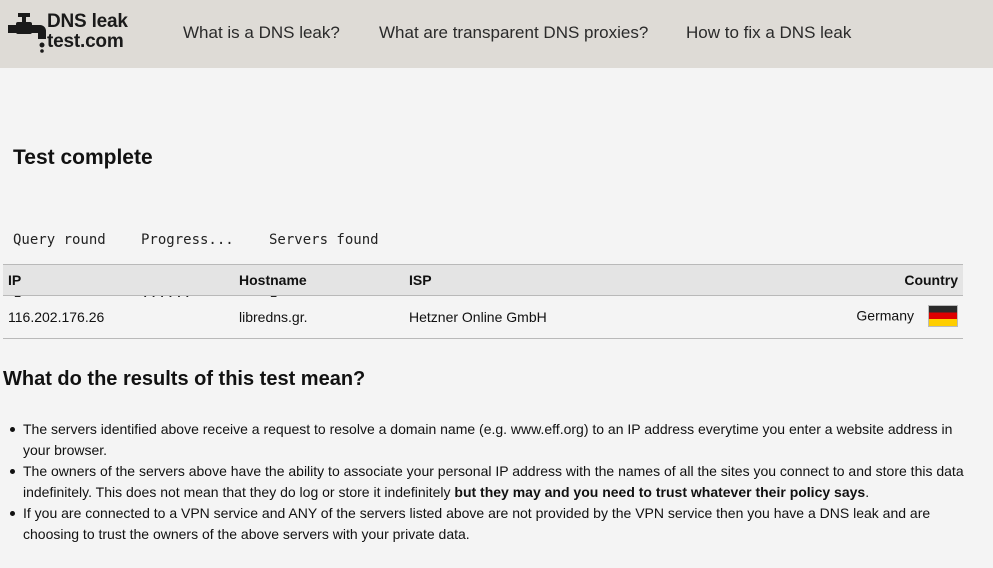 The height and width of the screenshot is (568, 993). What do you see at coordinates (319, 317) in the screenshot?
I see `cell-hostname: libredns.gr.` at bounding box center [319, 317].